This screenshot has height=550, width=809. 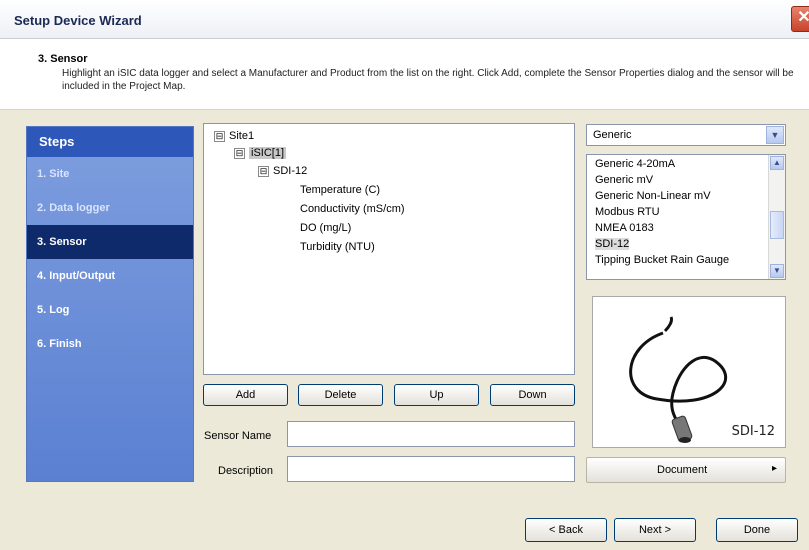 I want to click on tree-node-sdi12: ⊟ SDI-12, so click(x=282, y=171).